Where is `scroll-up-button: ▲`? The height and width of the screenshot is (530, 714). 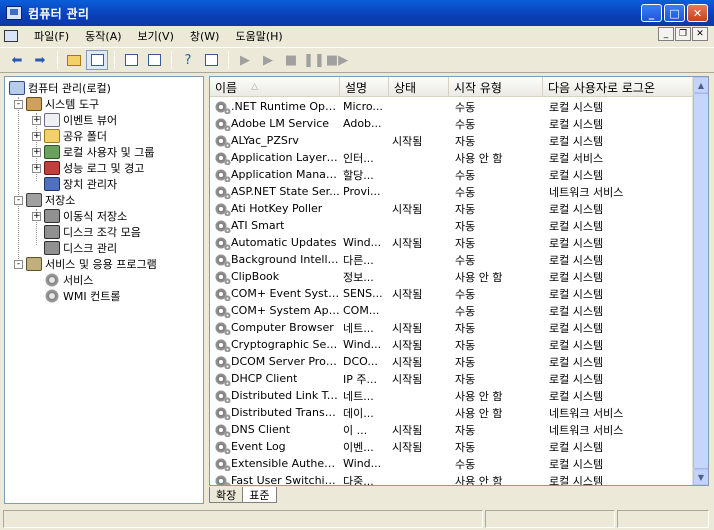
scroll-up-button: ▲ is located at coordinates (700, 85).